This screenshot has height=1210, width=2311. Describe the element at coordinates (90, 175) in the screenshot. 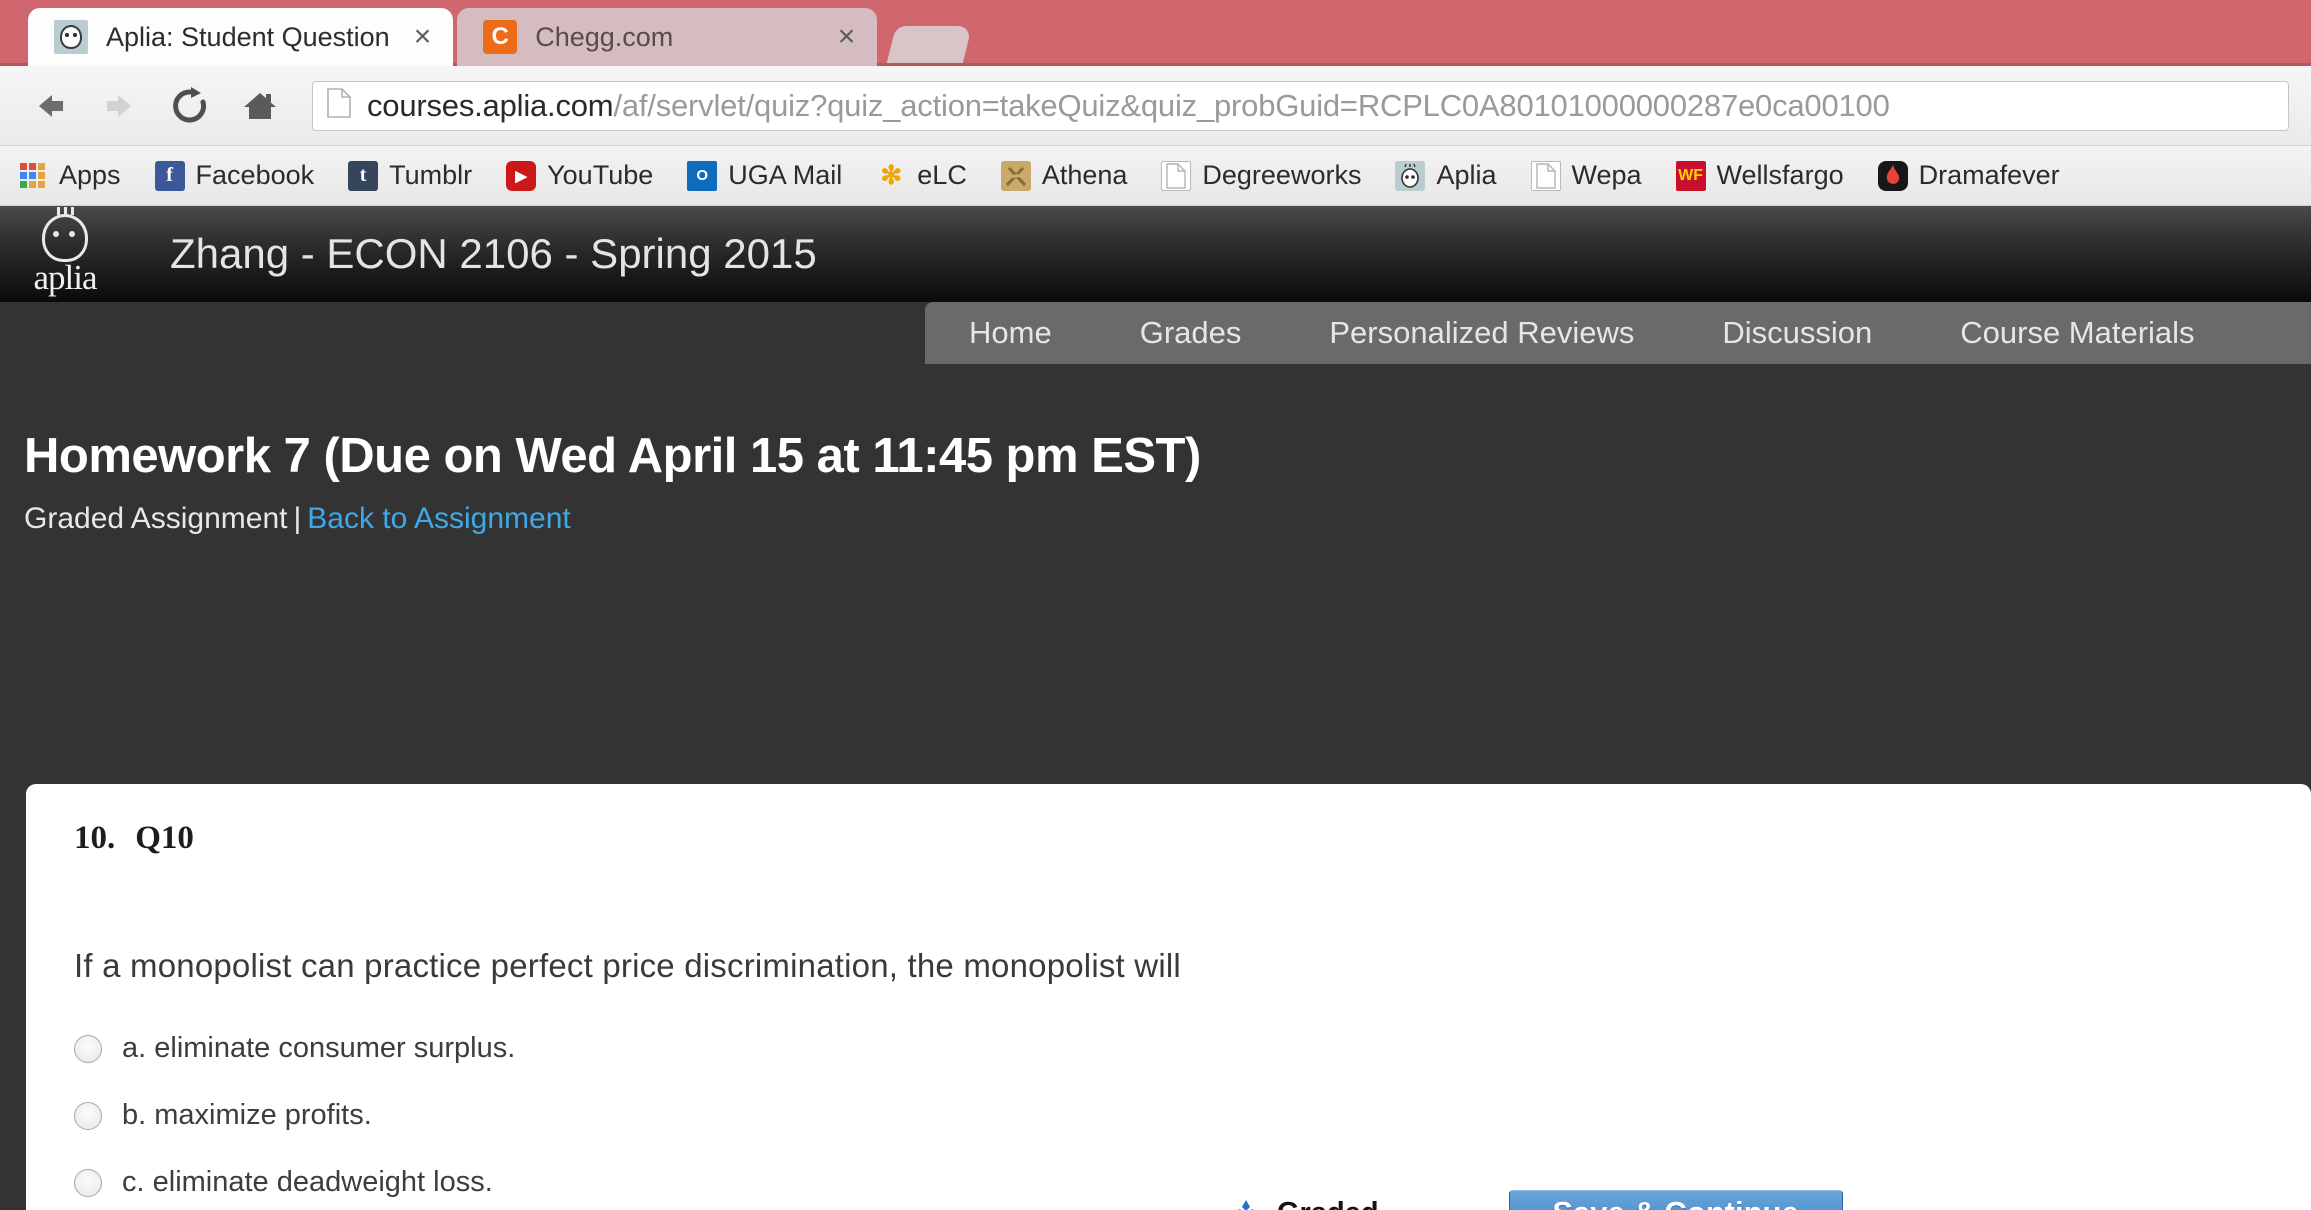

I see `bookmark-label: Apps` at that location.